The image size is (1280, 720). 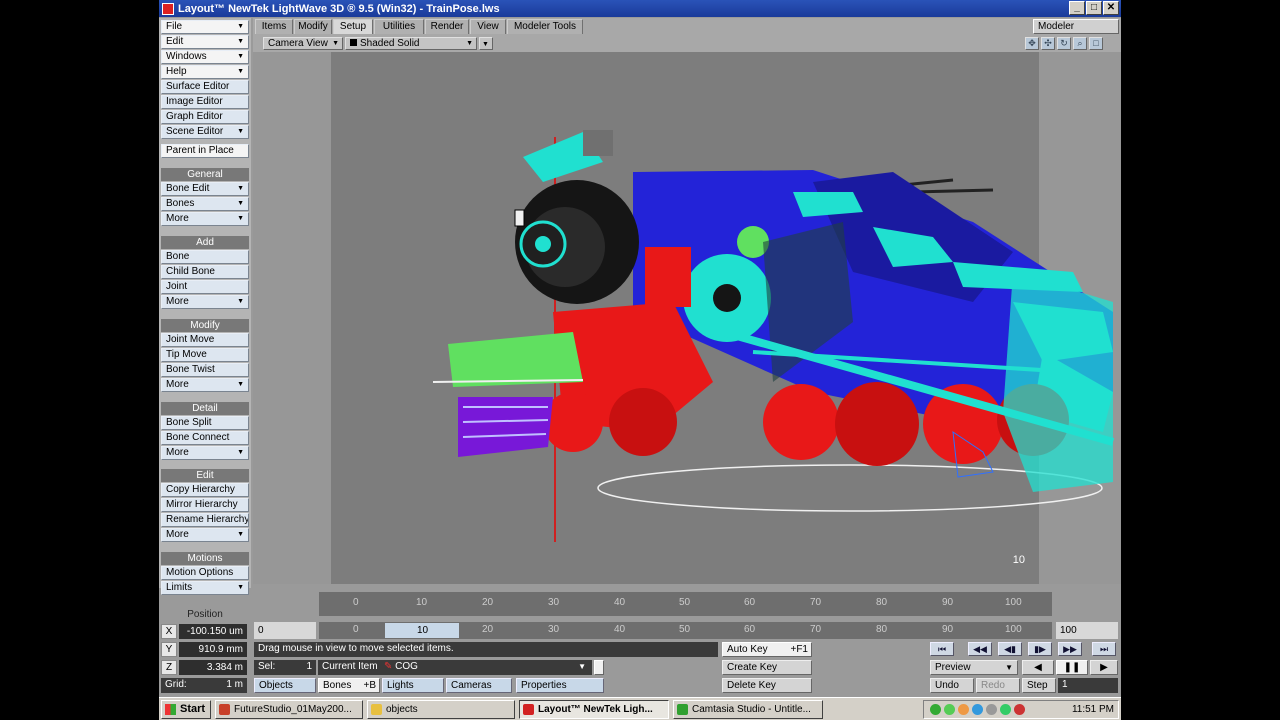 I want to click on start-frame-field: 0, so click(x=285, y=630).